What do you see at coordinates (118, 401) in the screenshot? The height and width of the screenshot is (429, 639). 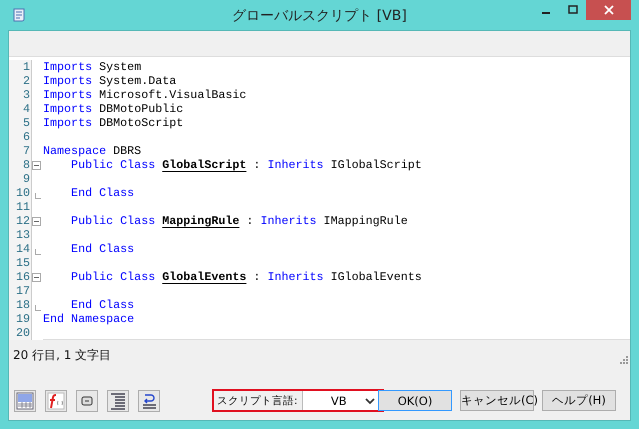 I see `align-lines-icon` at bounding box center [118, 401].